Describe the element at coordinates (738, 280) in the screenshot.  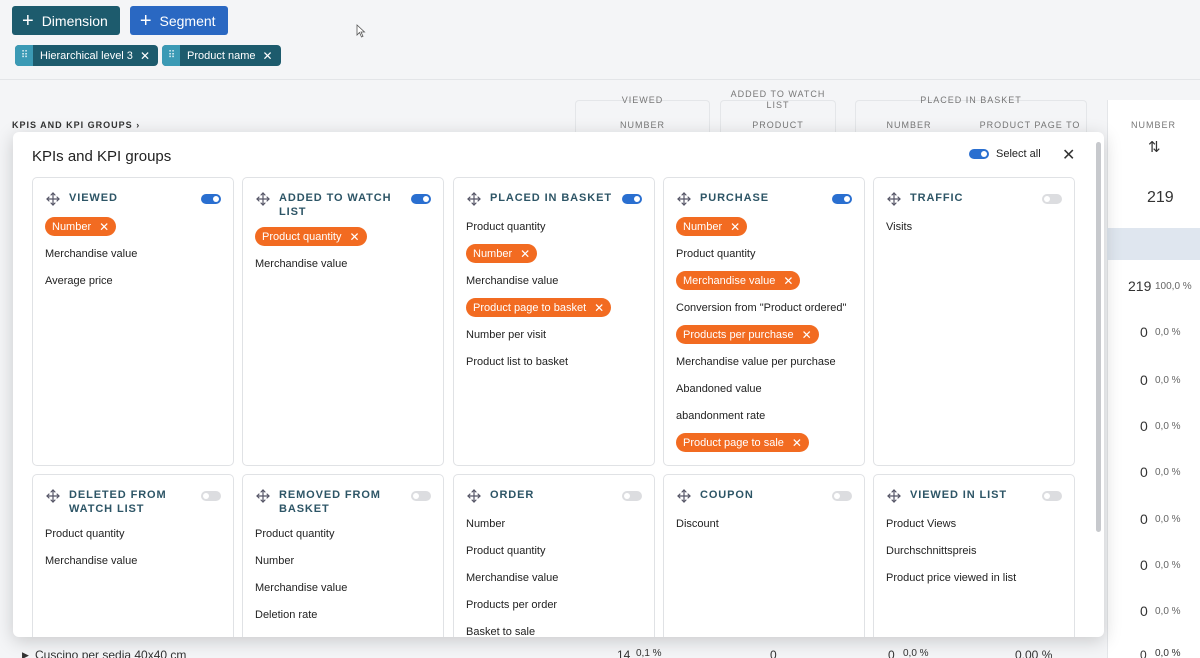
I see `selected-kpi-pill: Merchandise value ✕` at that location.